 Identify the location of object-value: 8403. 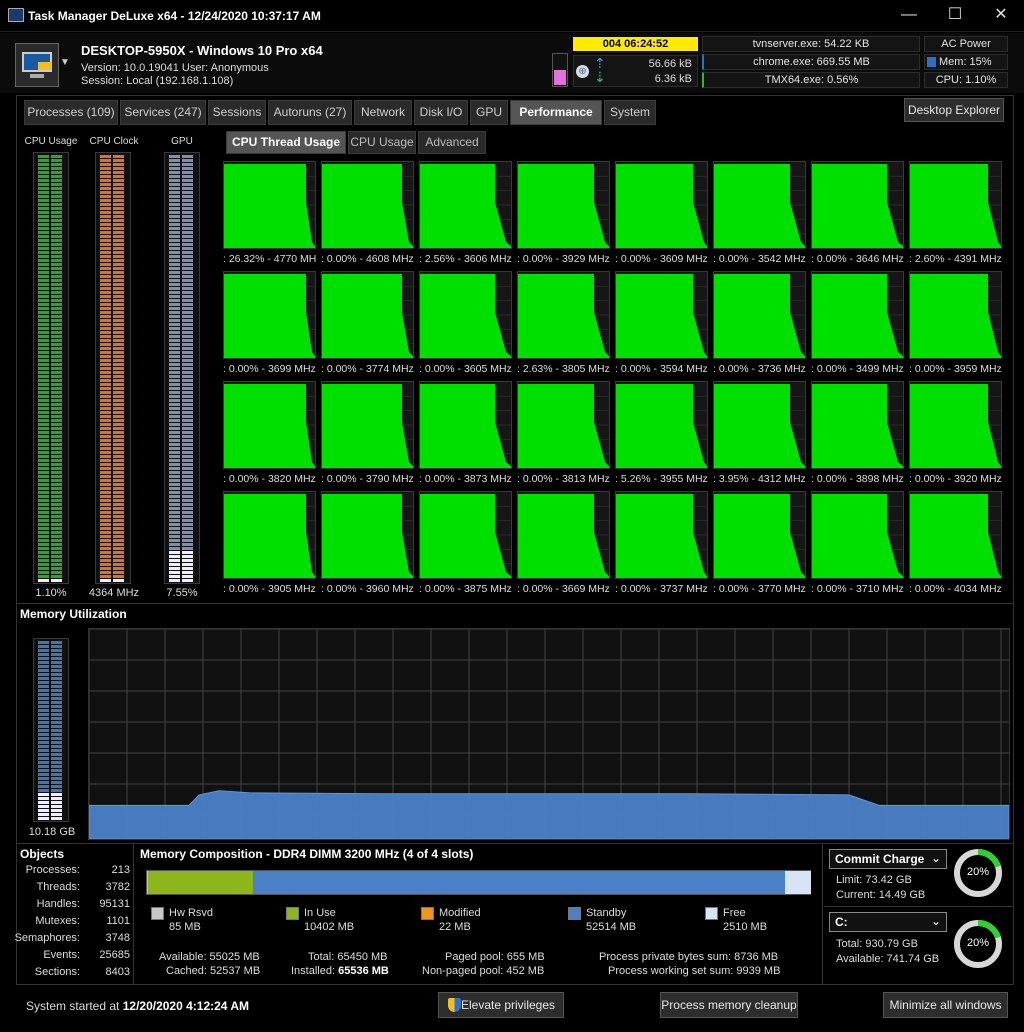
(117, 972).